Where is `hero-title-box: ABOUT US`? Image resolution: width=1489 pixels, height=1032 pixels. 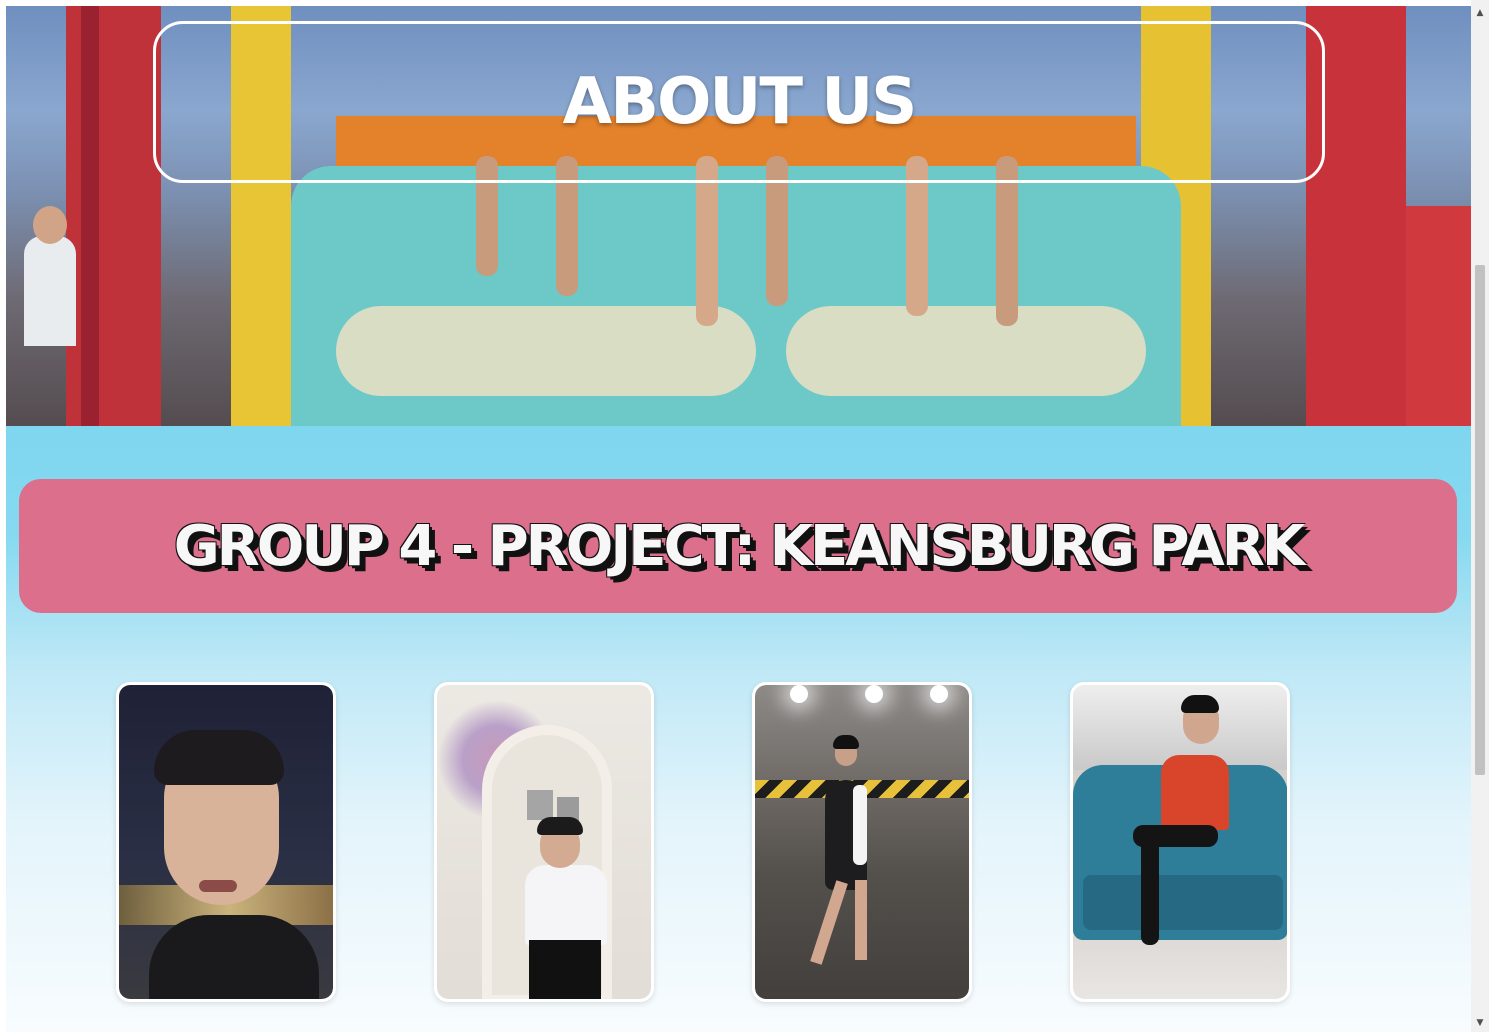
hero-title-box: ABOUT US is located at coordinates (739, 102).